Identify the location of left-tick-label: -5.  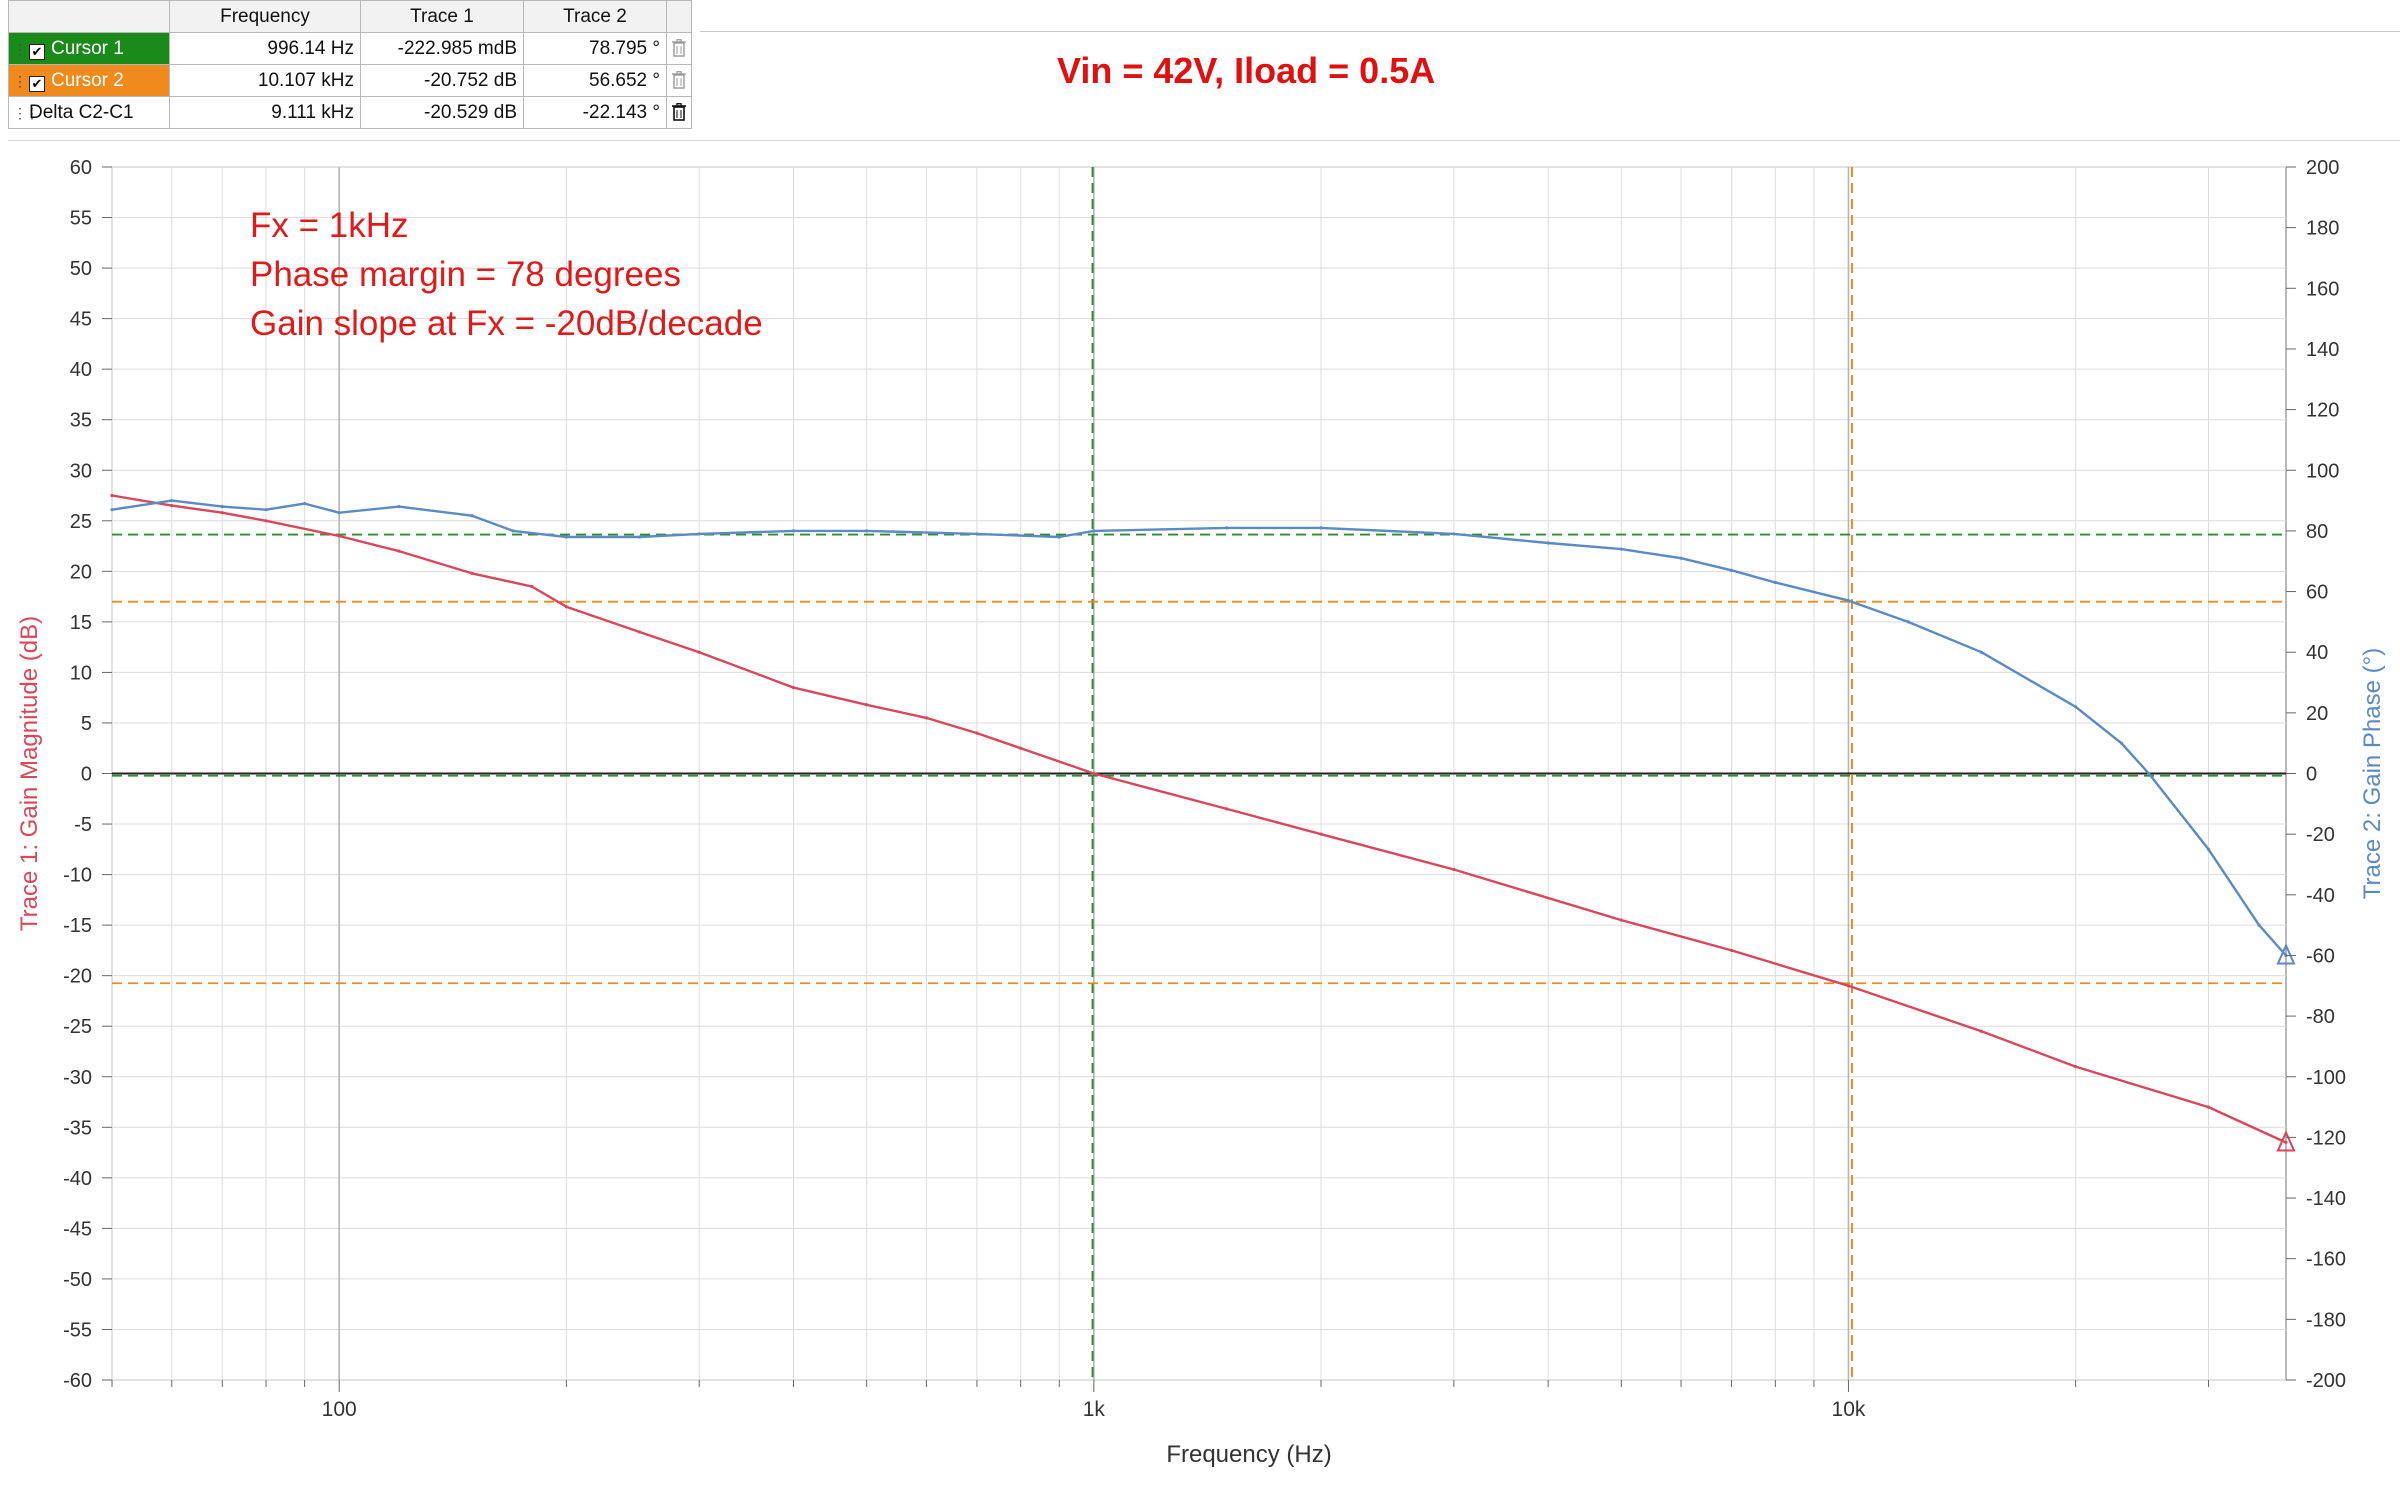
(83, 825).